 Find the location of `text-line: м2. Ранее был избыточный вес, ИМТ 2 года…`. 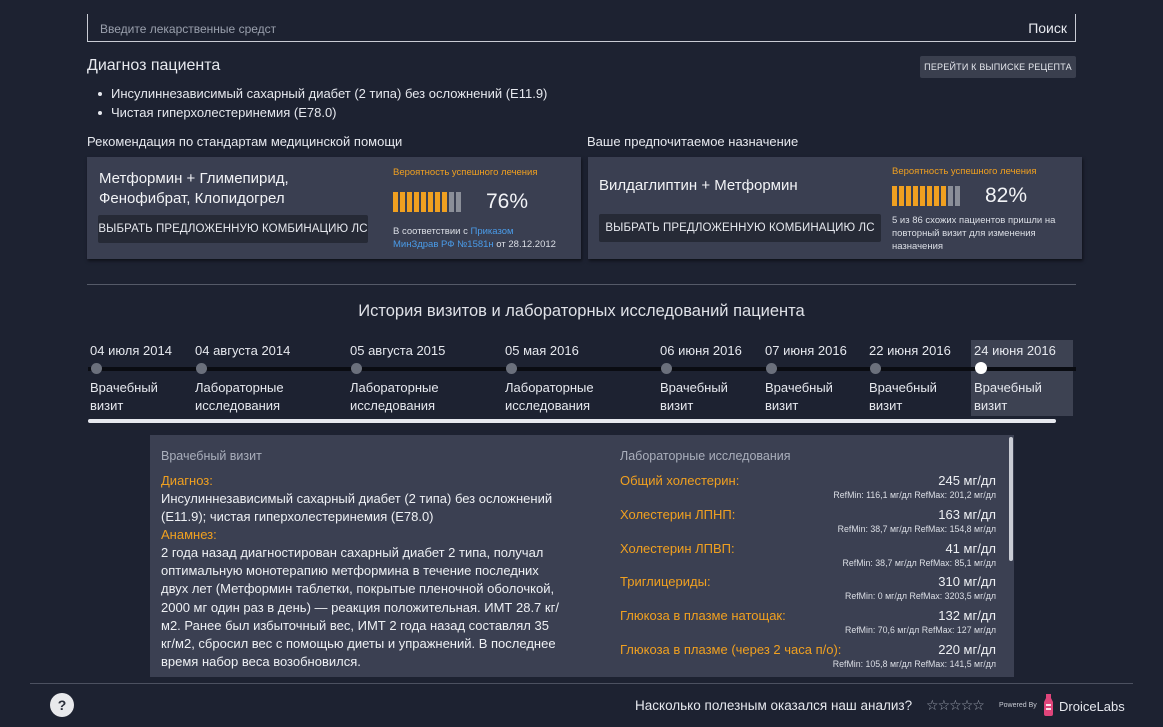

text-line: м2. Ранее был избыточный вес, ИМТ 2 года… is located at coordinates (355, 625).